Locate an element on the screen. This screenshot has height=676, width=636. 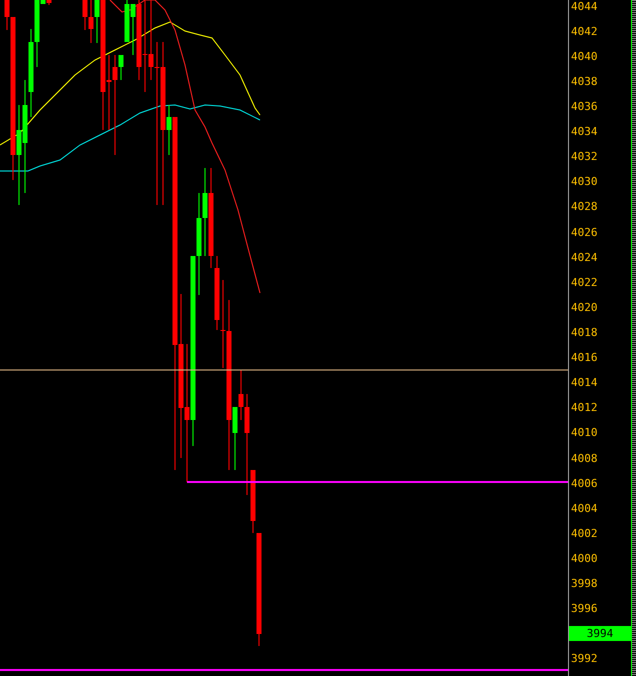
price-label: 3992 is located at coordinates (584, 659).